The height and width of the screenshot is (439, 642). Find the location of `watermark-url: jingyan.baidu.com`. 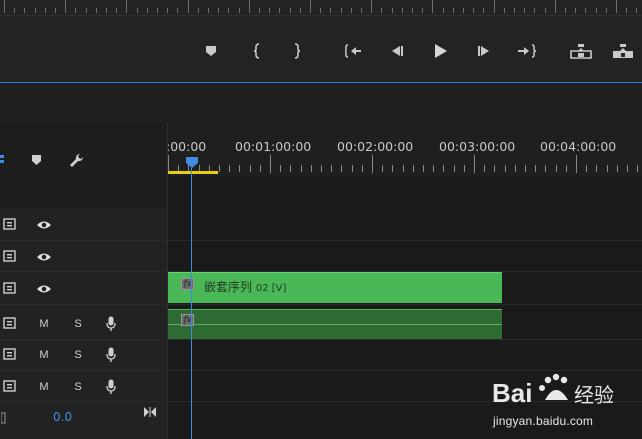

watermark-url: jingyan.baidu.com is located at coordinates (543, 421).